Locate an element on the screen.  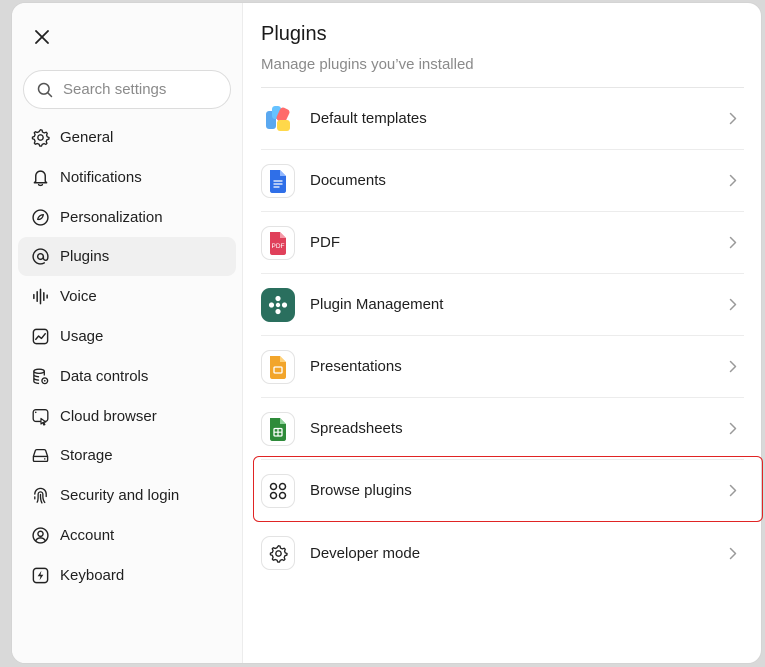
nav-label-storage: Storage is located at coordinates (86, 456).